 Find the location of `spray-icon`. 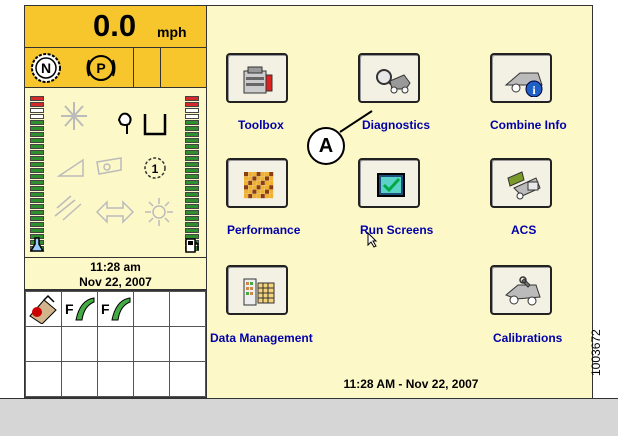

spray-icon is located at coordinates (68, 208).